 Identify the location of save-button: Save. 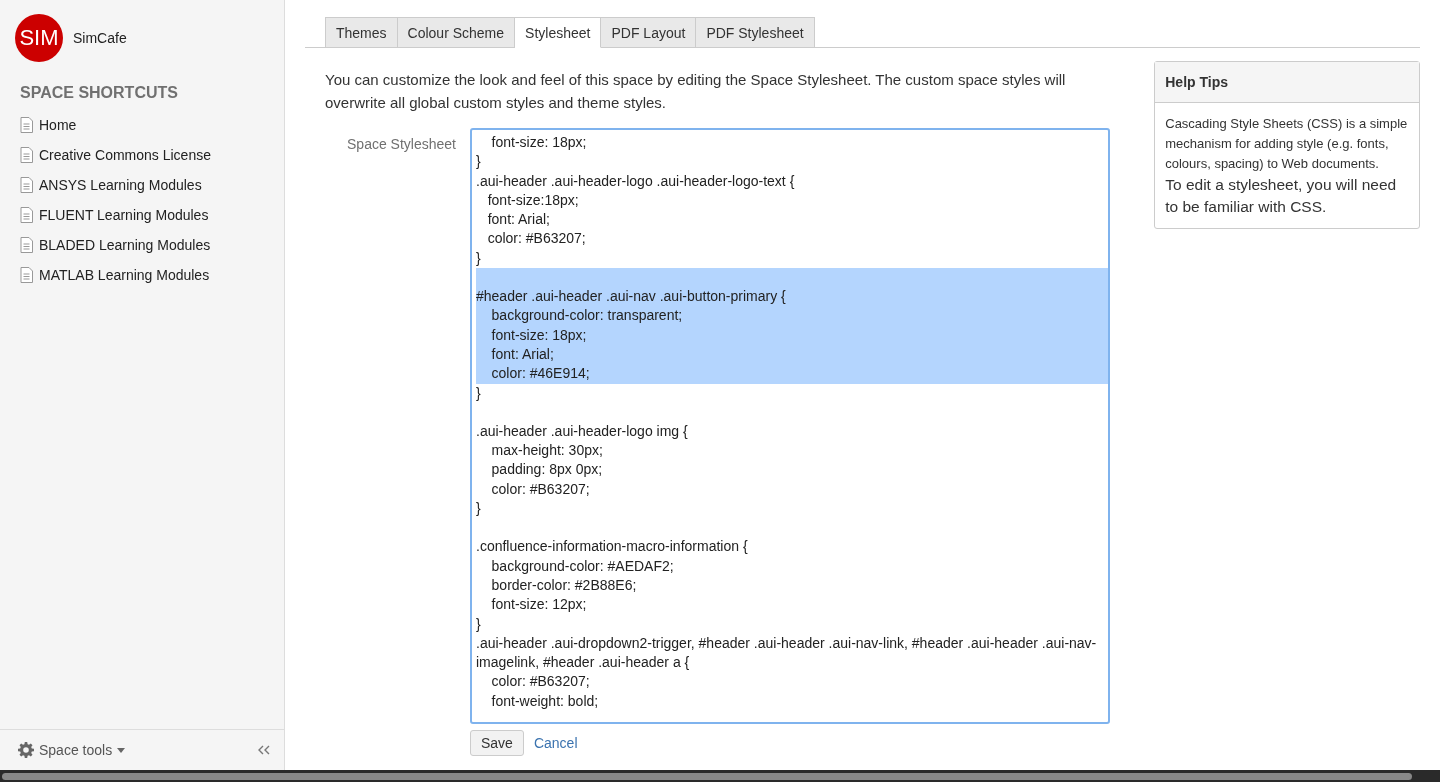
(497, 743).